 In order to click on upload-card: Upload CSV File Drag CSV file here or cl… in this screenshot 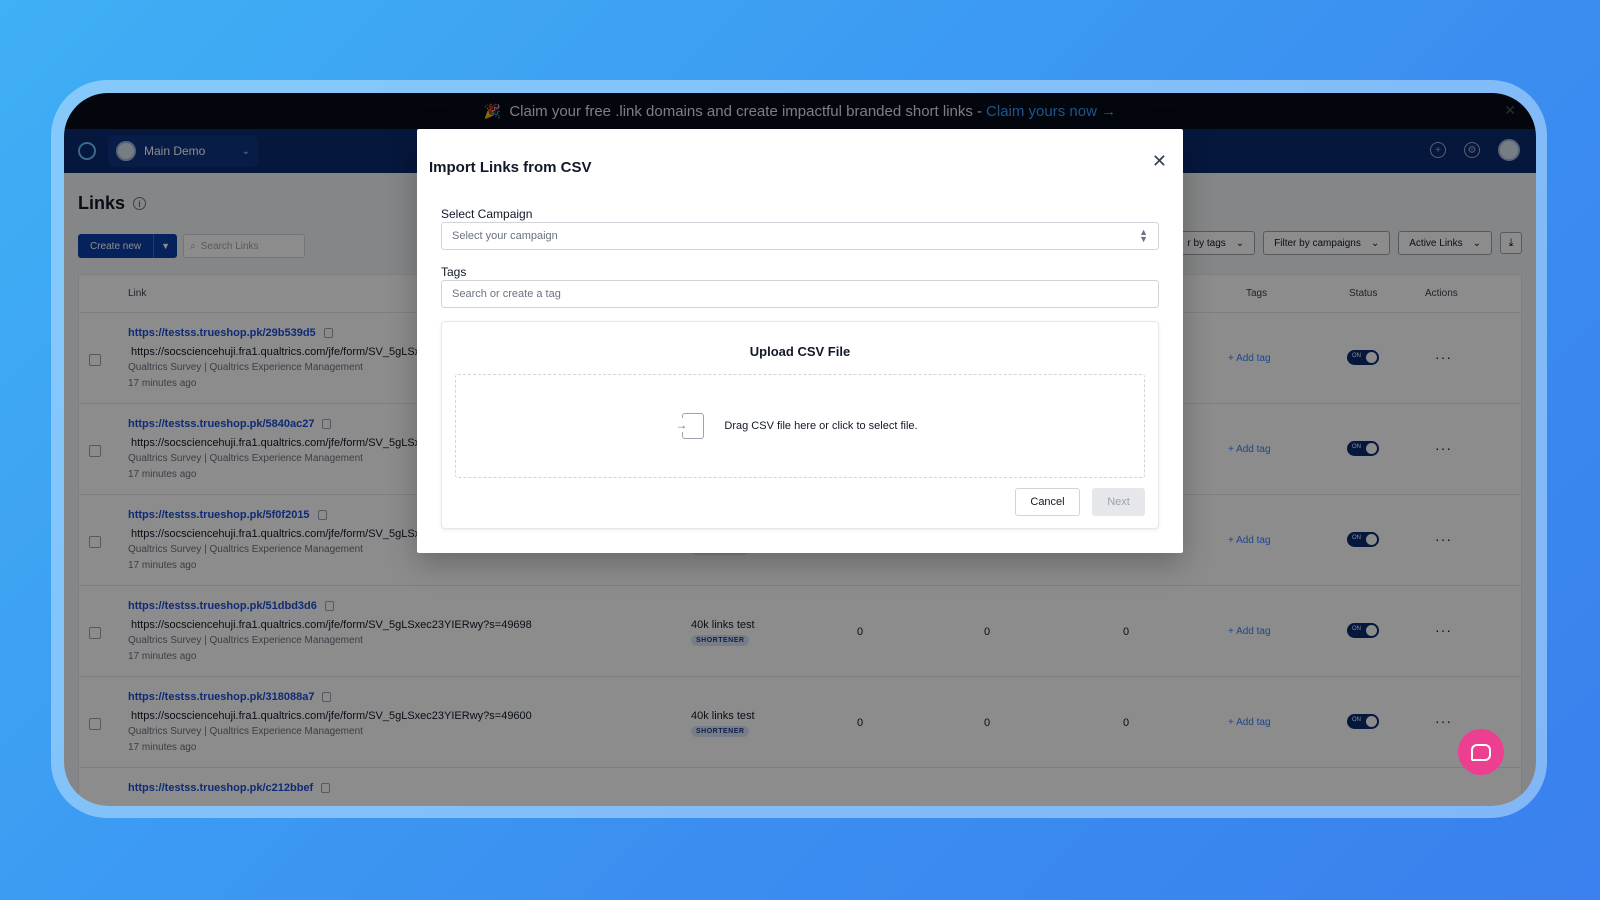, I will do `click(800, 425)`.